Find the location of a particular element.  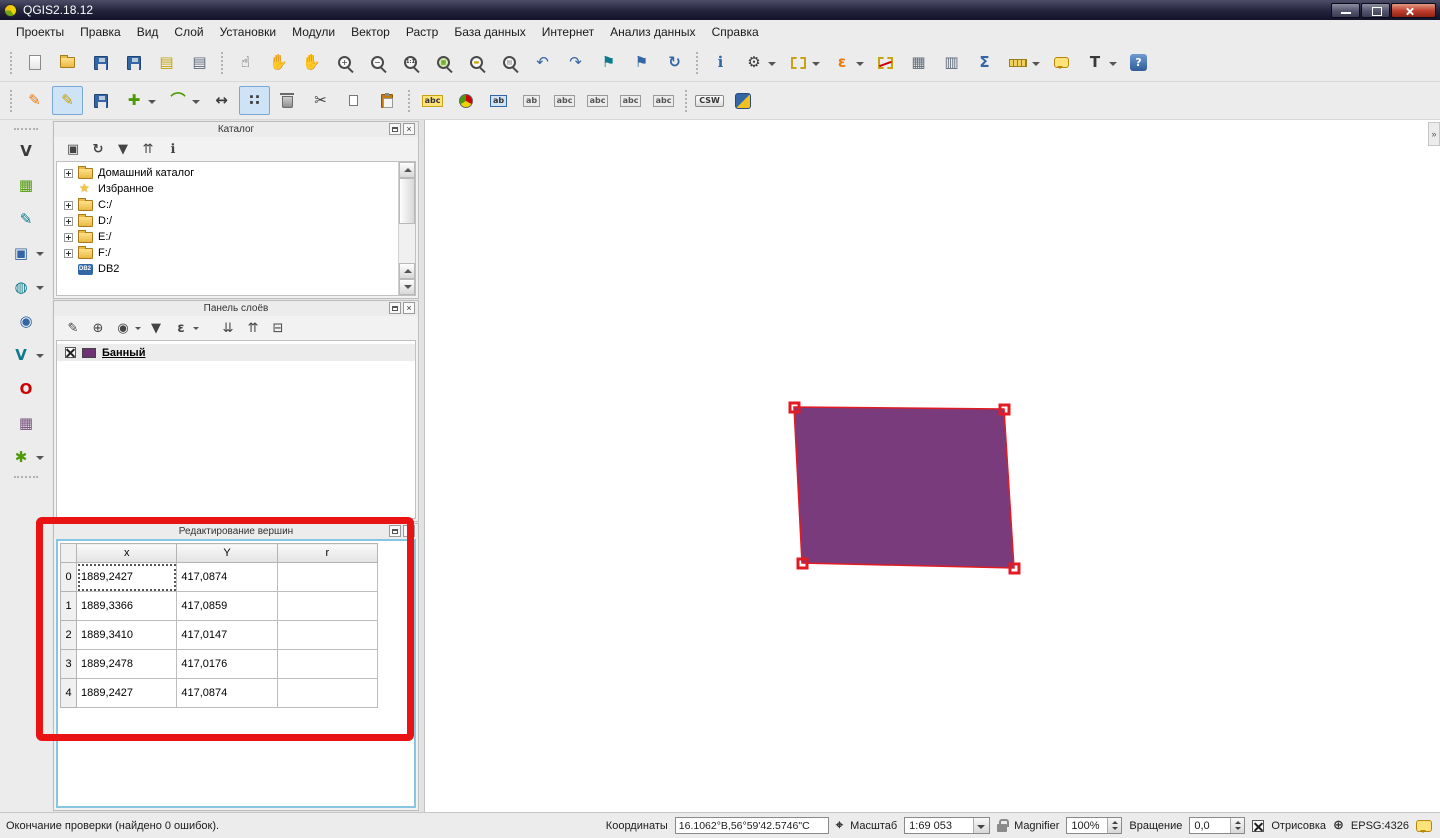

layer-name: Банный is located at coordinates (123, 353).